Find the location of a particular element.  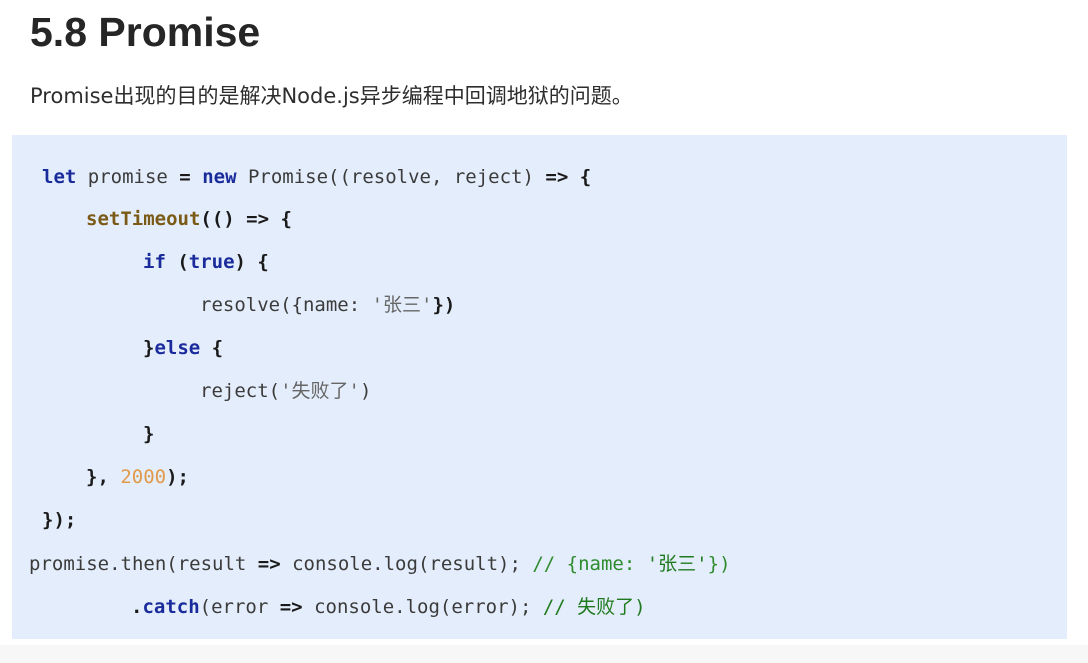

code-line-4: resolve({name: '张三'}) is located at coordinates (327, 305).